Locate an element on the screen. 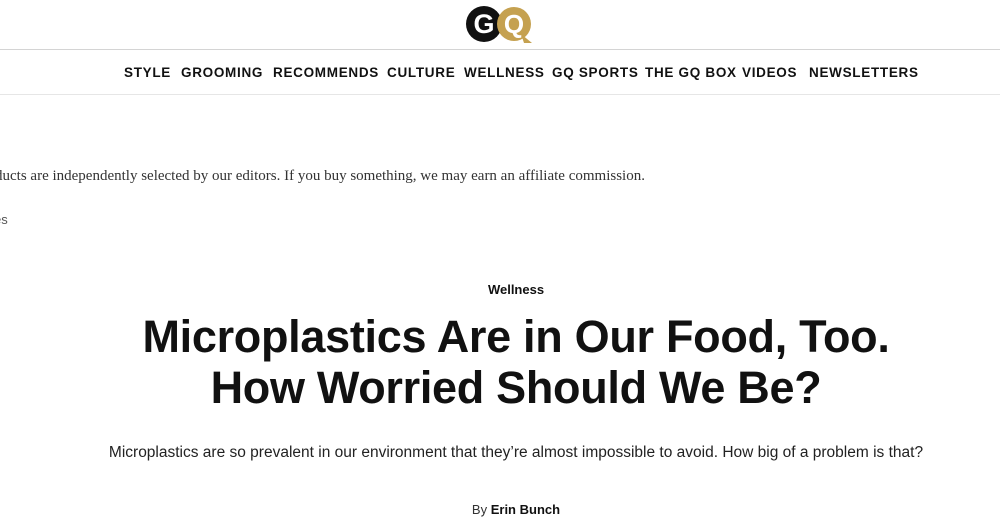  nav-item-videos: VIDEOS is located at coordinates (769, 73).